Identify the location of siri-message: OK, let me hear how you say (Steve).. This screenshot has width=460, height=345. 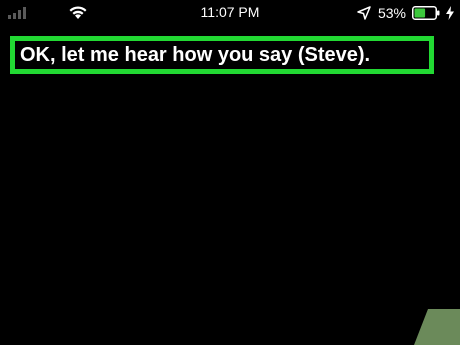
(195, 54).